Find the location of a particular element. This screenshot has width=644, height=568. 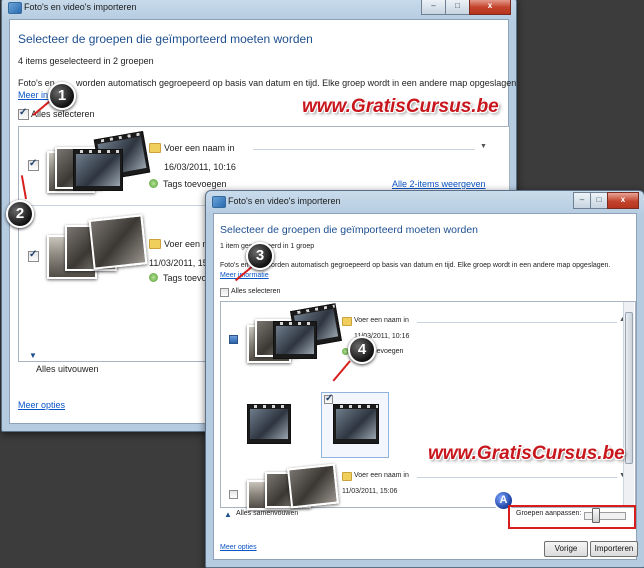

expand-all-icon: ▼ is located at coordinates (33, 355).